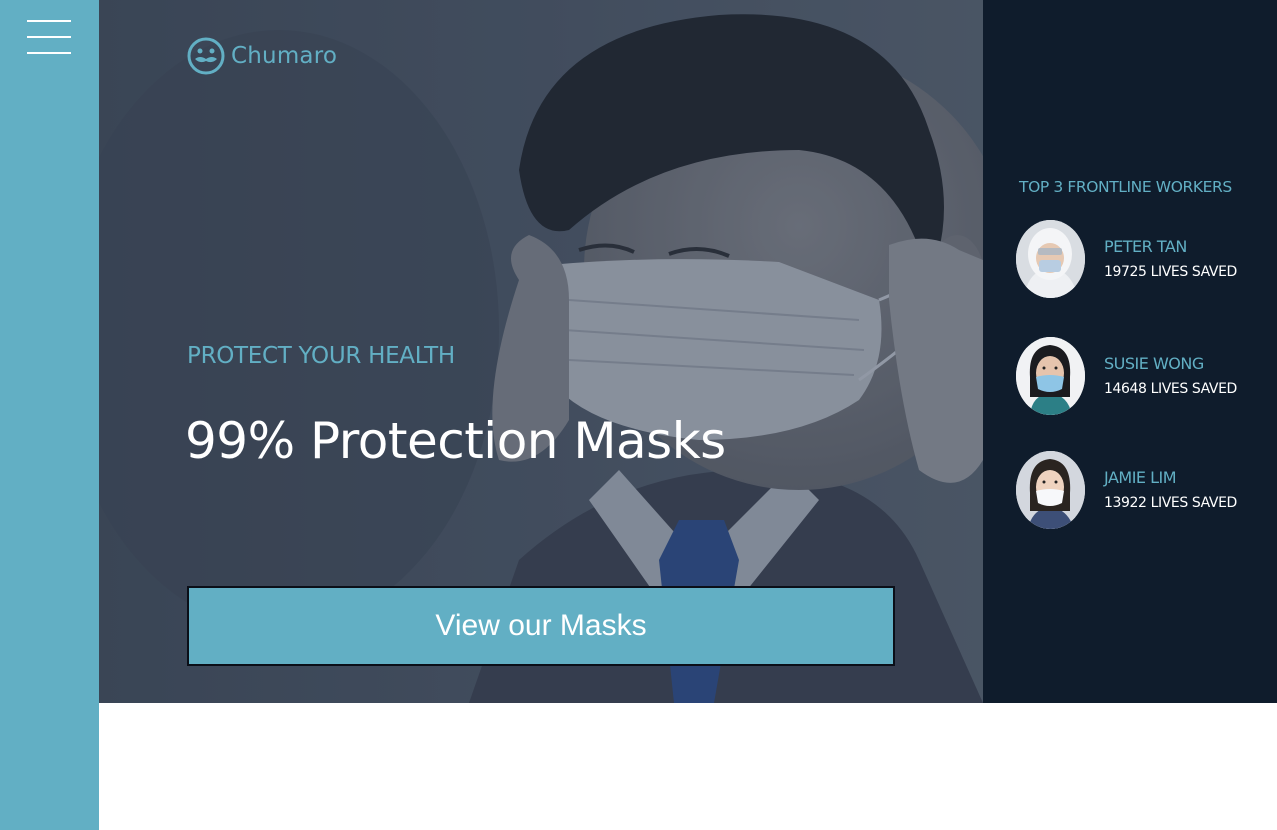 The height and width of the screenshot is (830, 1277). I want to click on worker-lives-saved: 13922 LIVES SAVED, so click(1170, 503).